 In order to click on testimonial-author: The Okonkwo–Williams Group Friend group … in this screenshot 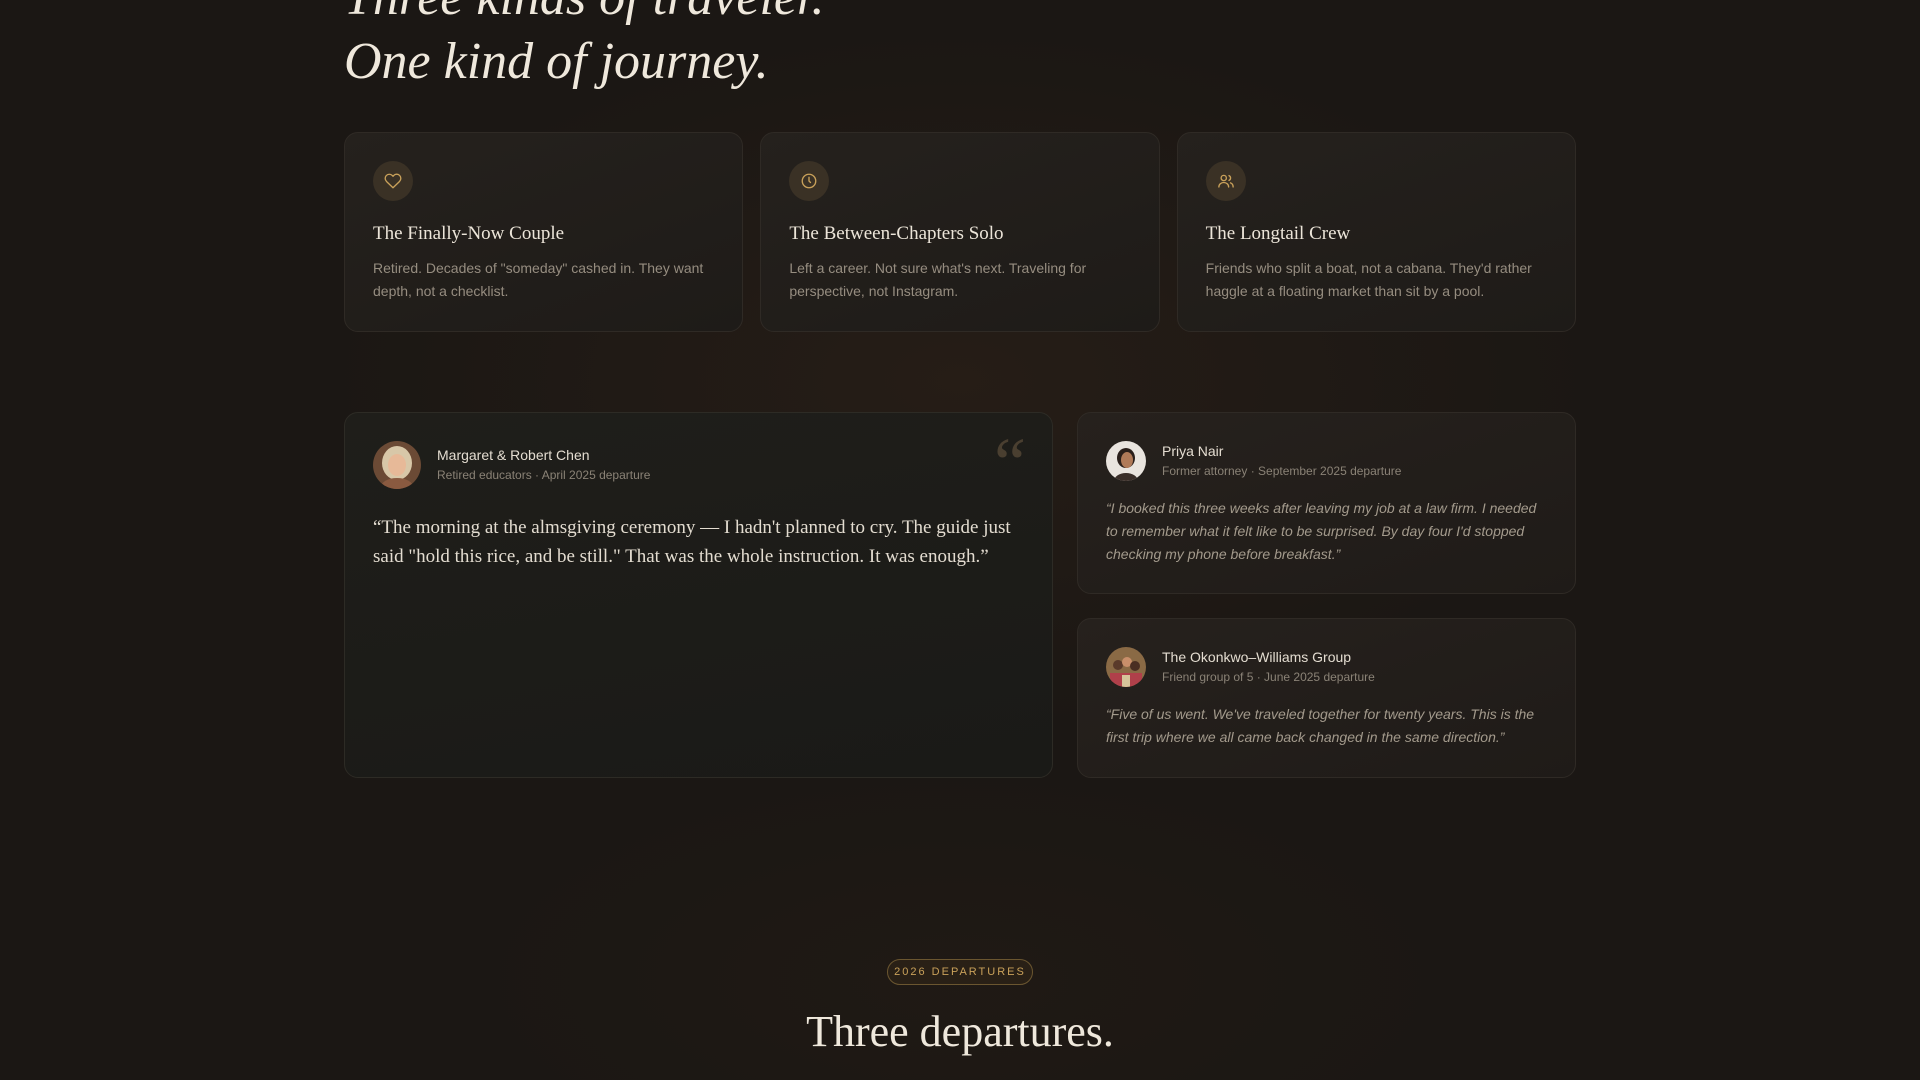, I will do `click(1326, 667)`.